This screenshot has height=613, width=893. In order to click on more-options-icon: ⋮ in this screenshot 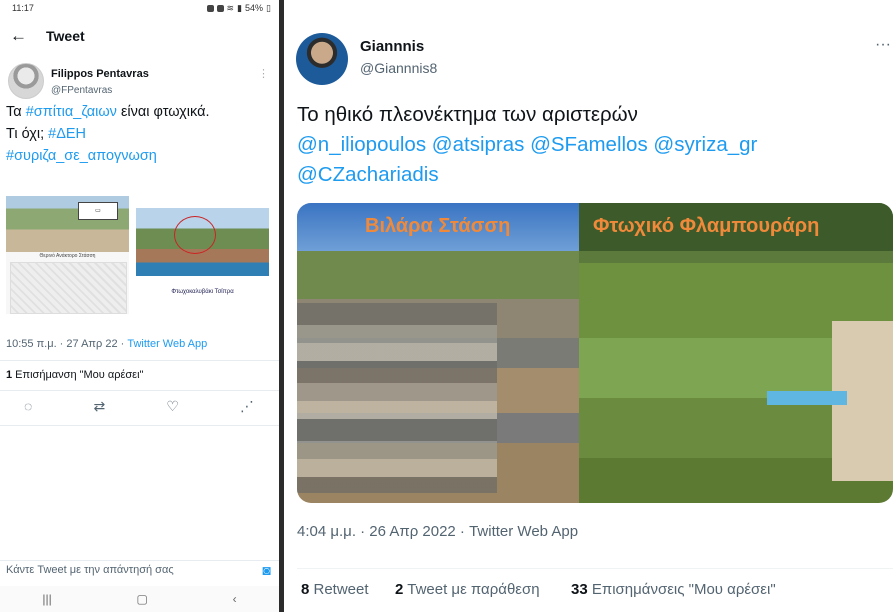, I will do `click(263, 73)`.